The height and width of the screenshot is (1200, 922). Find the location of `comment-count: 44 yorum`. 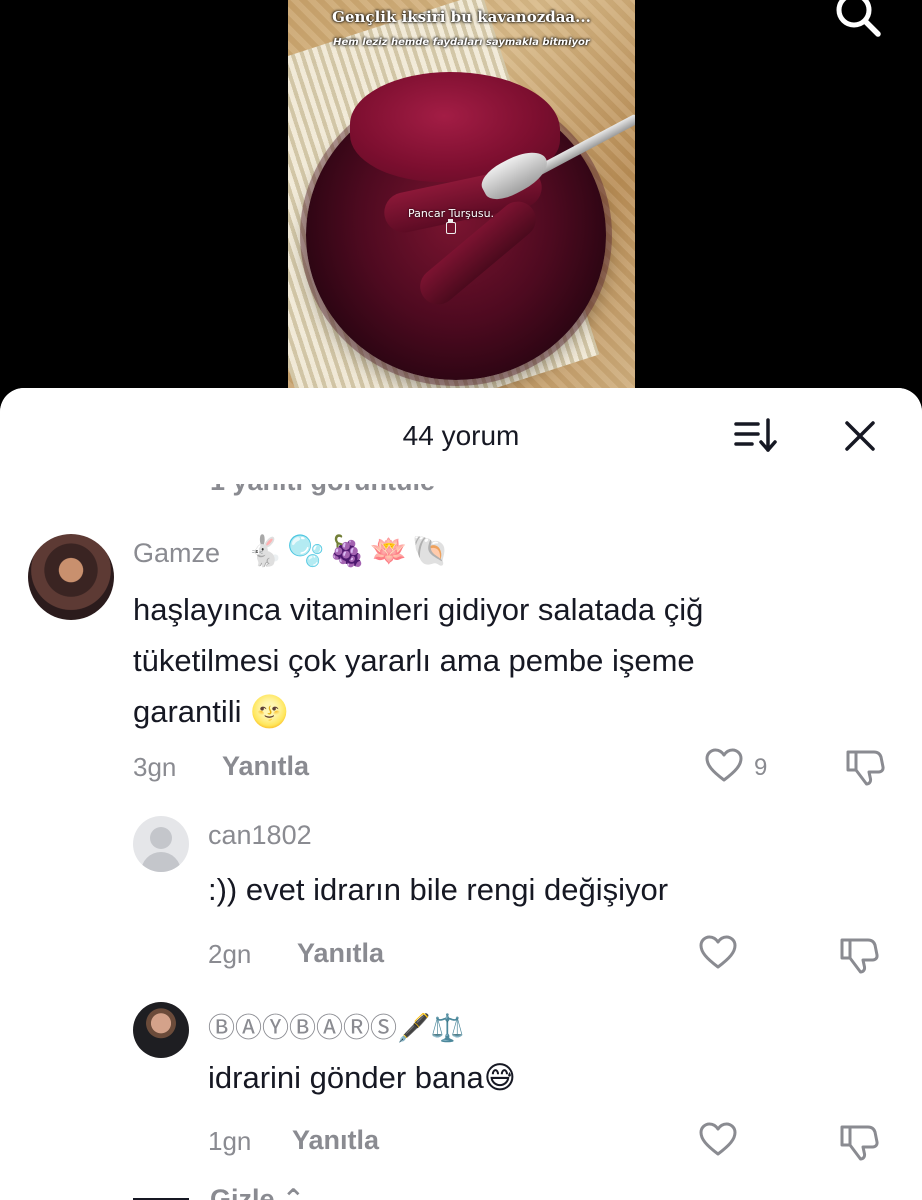

comment-count: 44 yorum is located at coordinates (461, 435).